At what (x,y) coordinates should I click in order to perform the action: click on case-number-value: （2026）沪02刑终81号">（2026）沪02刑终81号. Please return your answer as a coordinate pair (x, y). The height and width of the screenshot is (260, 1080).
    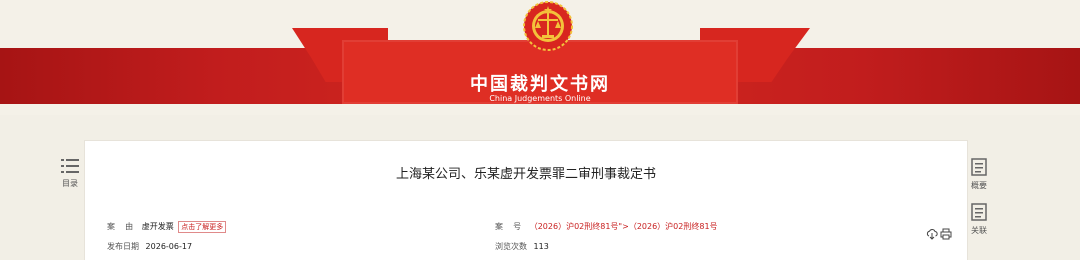
    Looking at the image, I should click on (623, 226).